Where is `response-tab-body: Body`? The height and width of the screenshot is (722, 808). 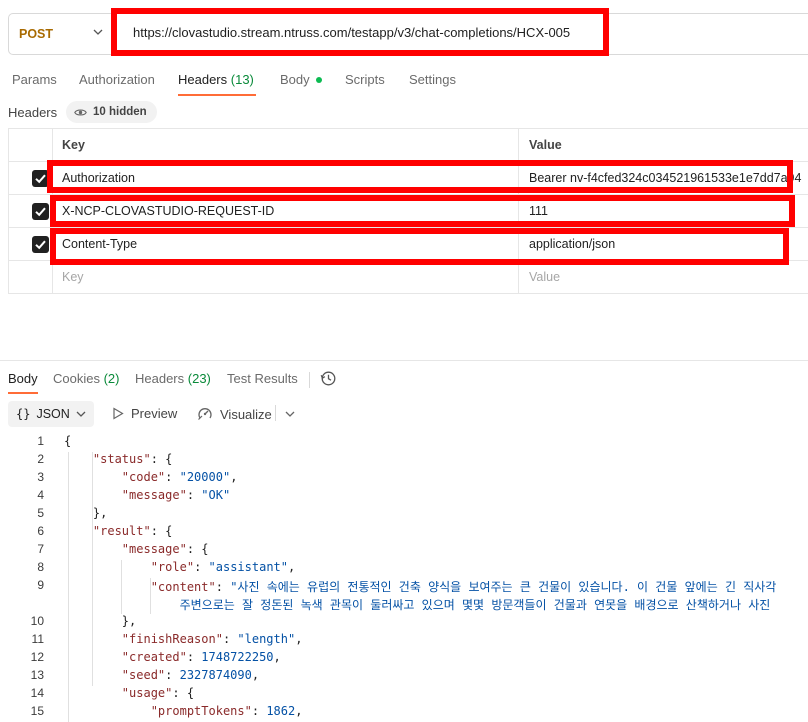
response-tab-body: Body is located at coordinates (23, 378).